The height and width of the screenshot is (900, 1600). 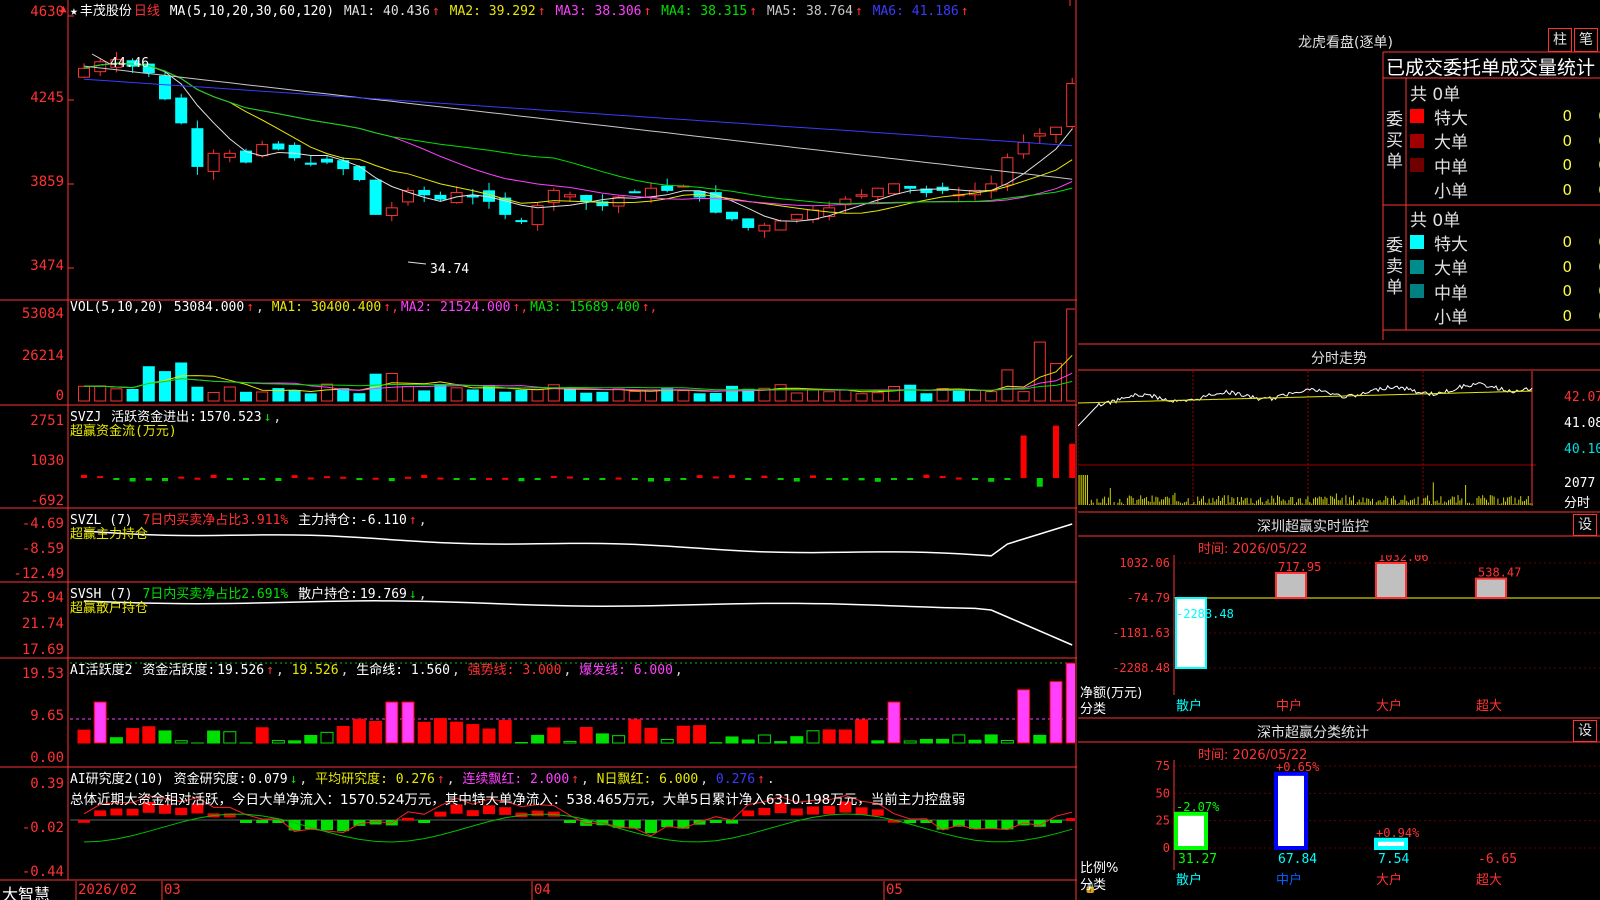 I want to click on ai2-value2: 19.526, so click(x=315, y=670).